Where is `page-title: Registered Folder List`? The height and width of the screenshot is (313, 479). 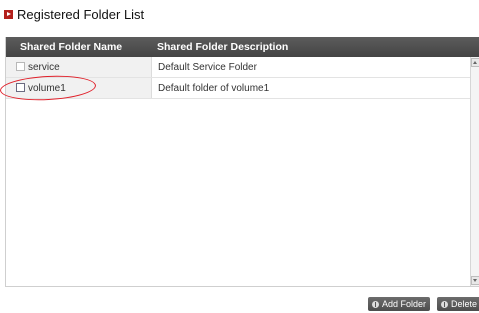 page-title: Registered Folder List is located at coordinates (74, 14).